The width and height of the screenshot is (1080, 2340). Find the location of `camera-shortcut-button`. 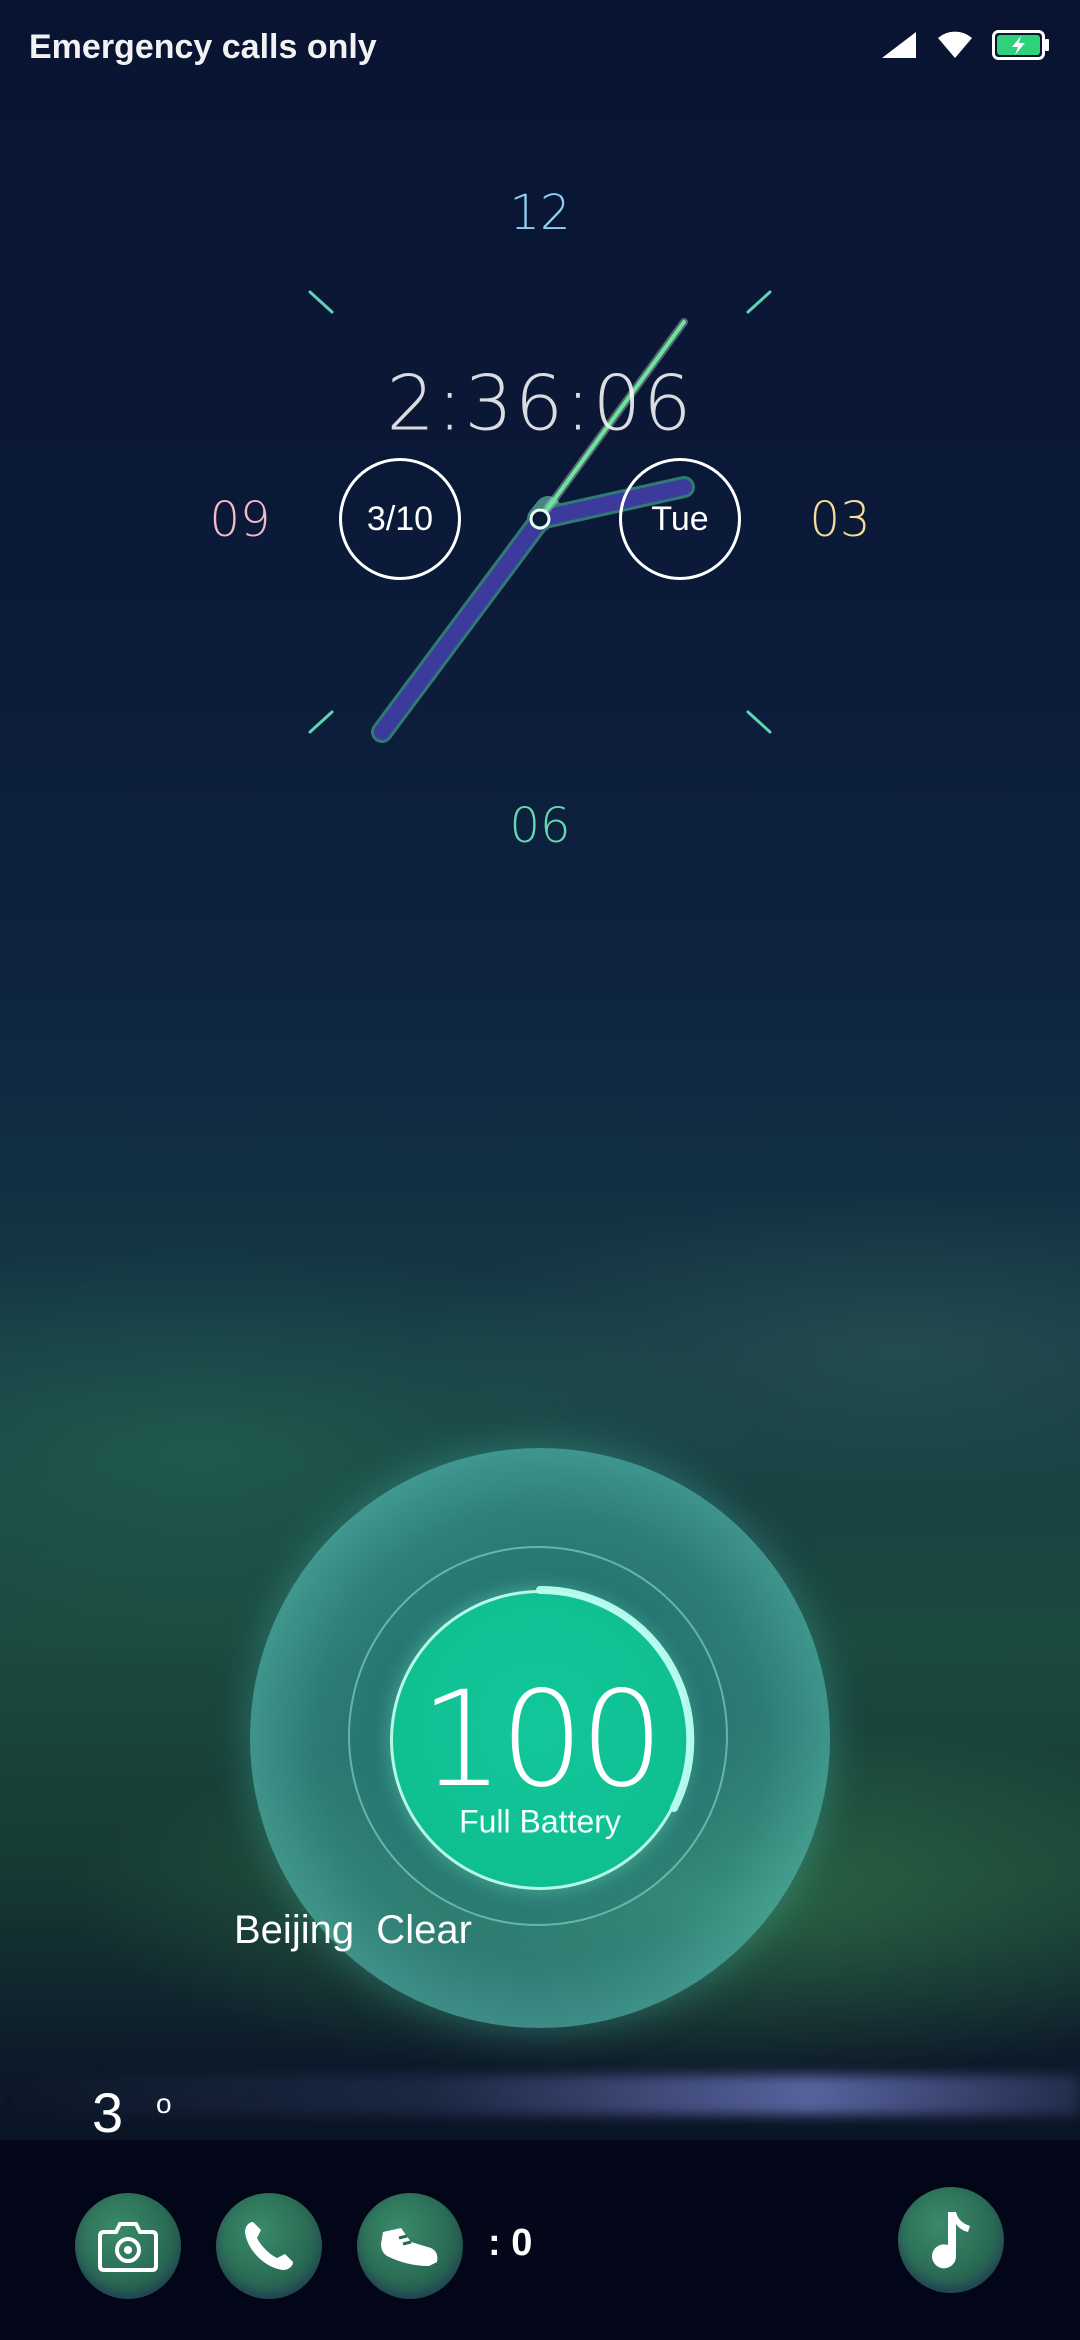

camera-shortcut-button is located at coordinates (128, 2246).